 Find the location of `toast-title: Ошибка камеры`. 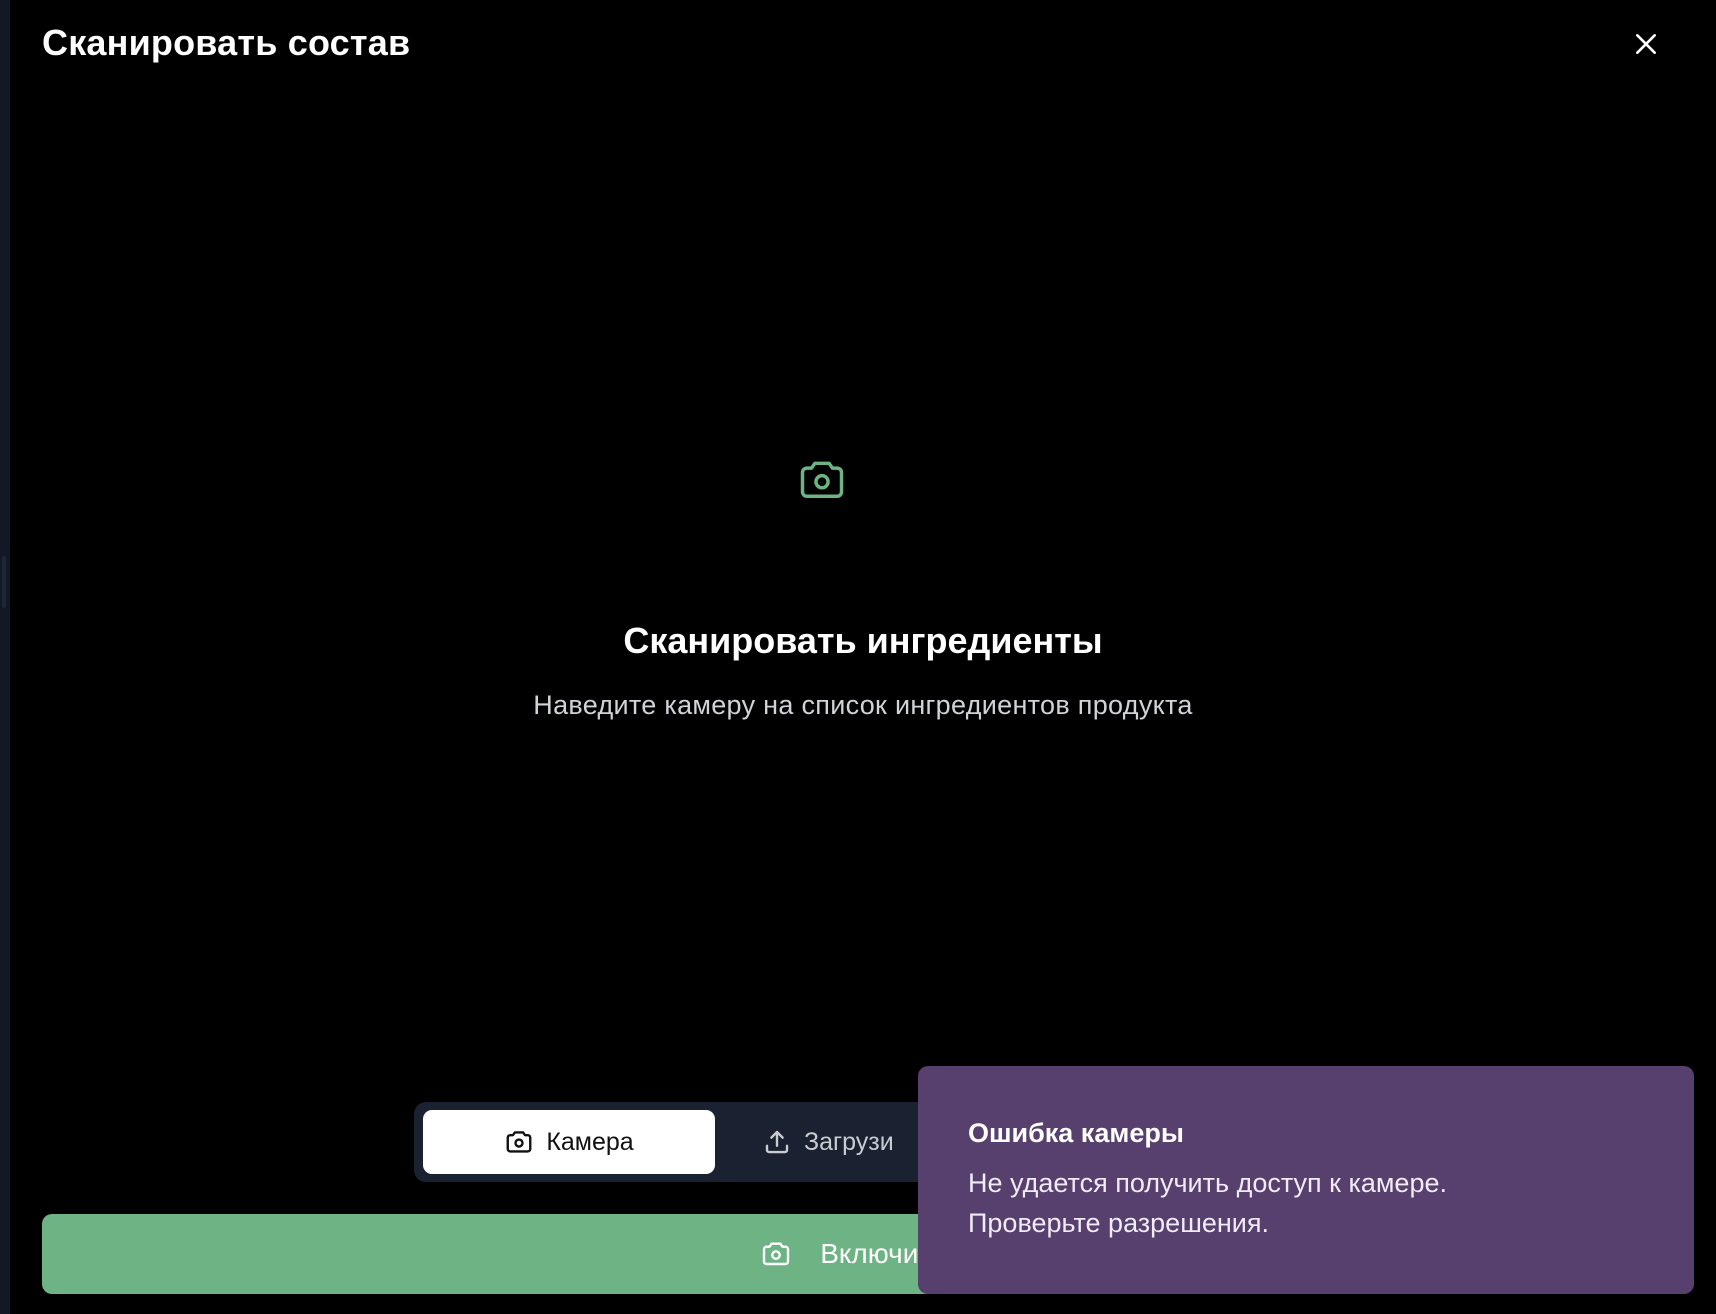

toast-title: Ошибка камеры is located at coordinates (1076, 1133).